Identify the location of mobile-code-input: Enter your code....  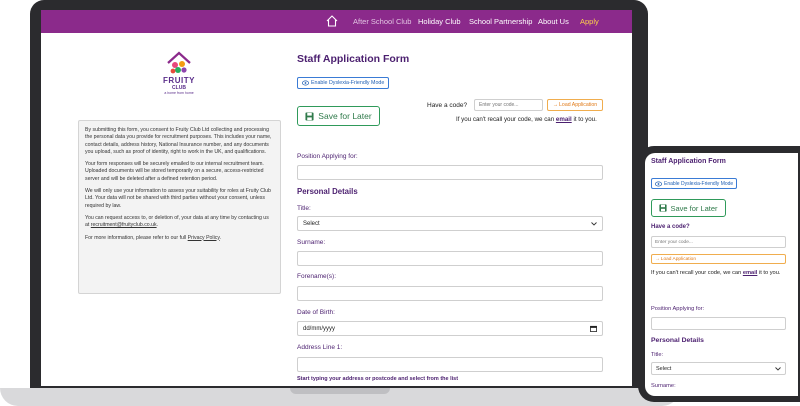
(718, 242).